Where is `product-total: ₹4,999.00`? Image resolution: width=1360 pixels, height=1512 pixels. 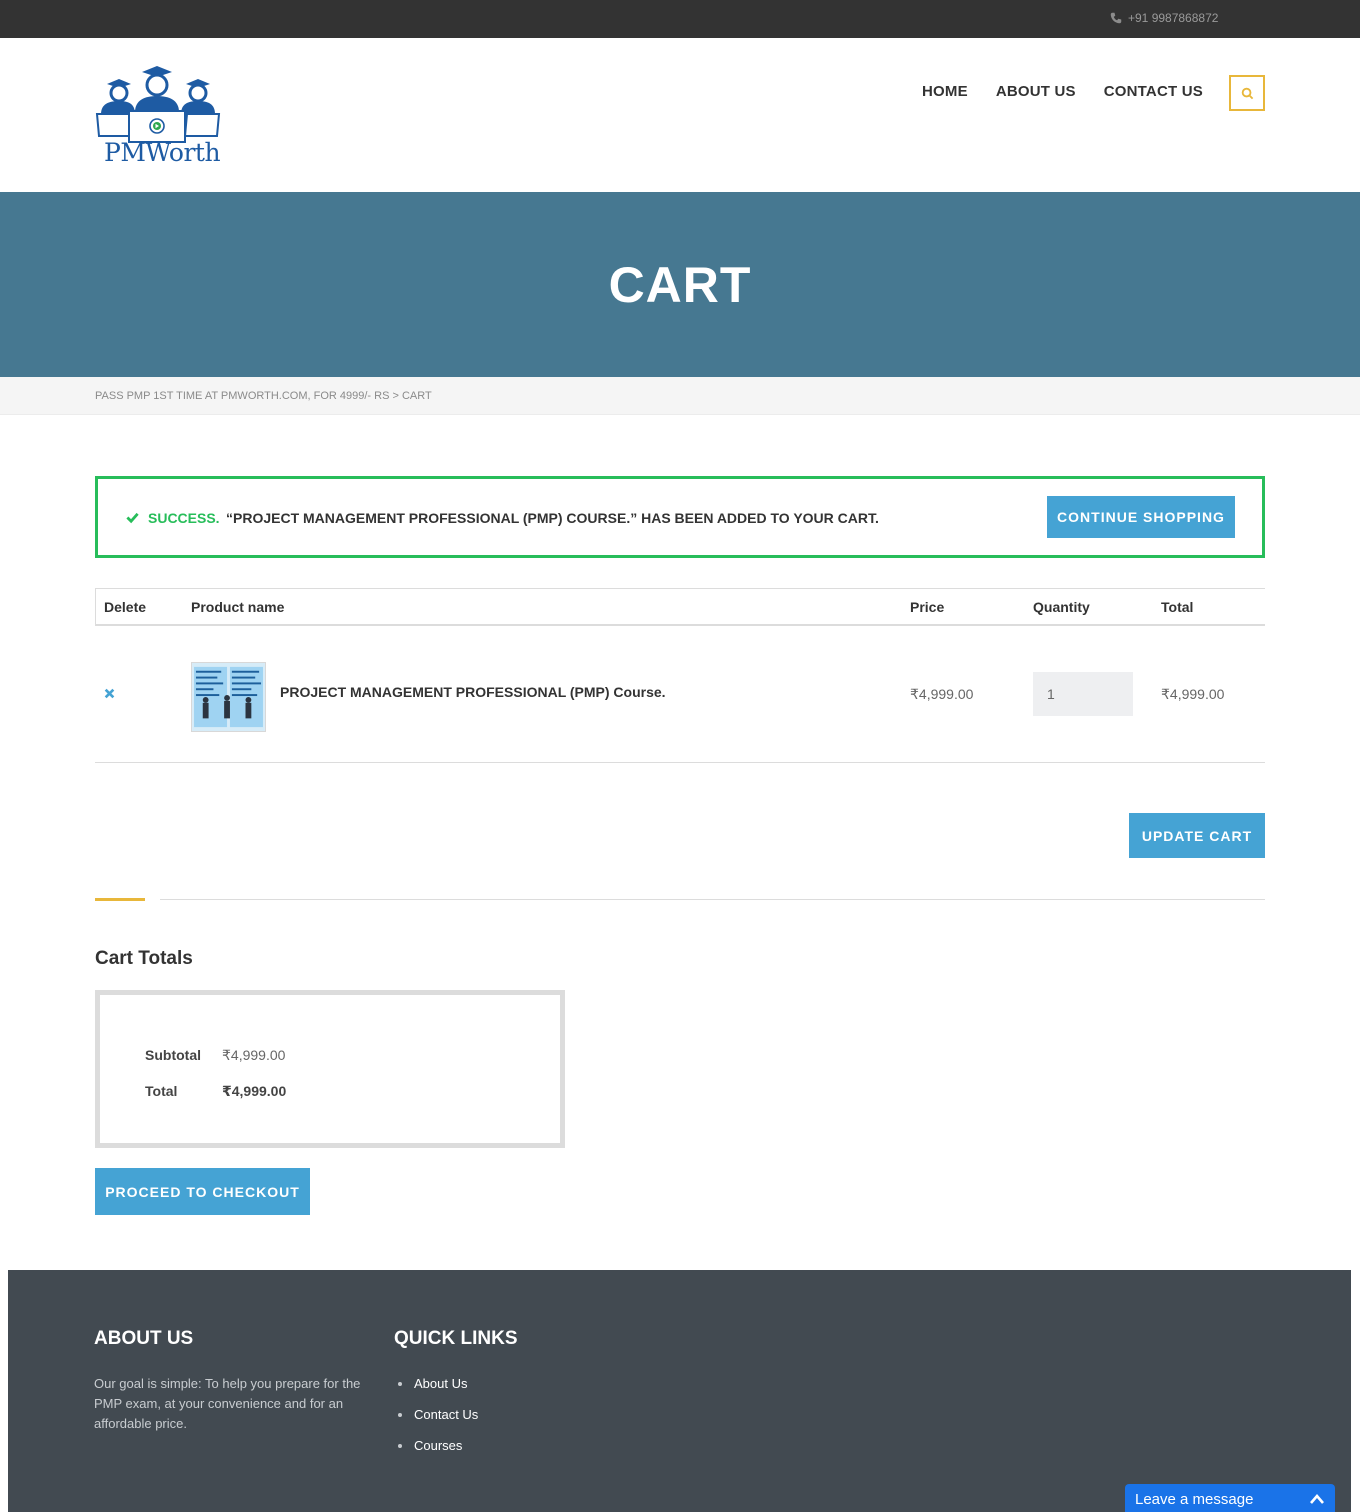 product-total: ₹4,999.00 is located at coordinates (1193, 694).